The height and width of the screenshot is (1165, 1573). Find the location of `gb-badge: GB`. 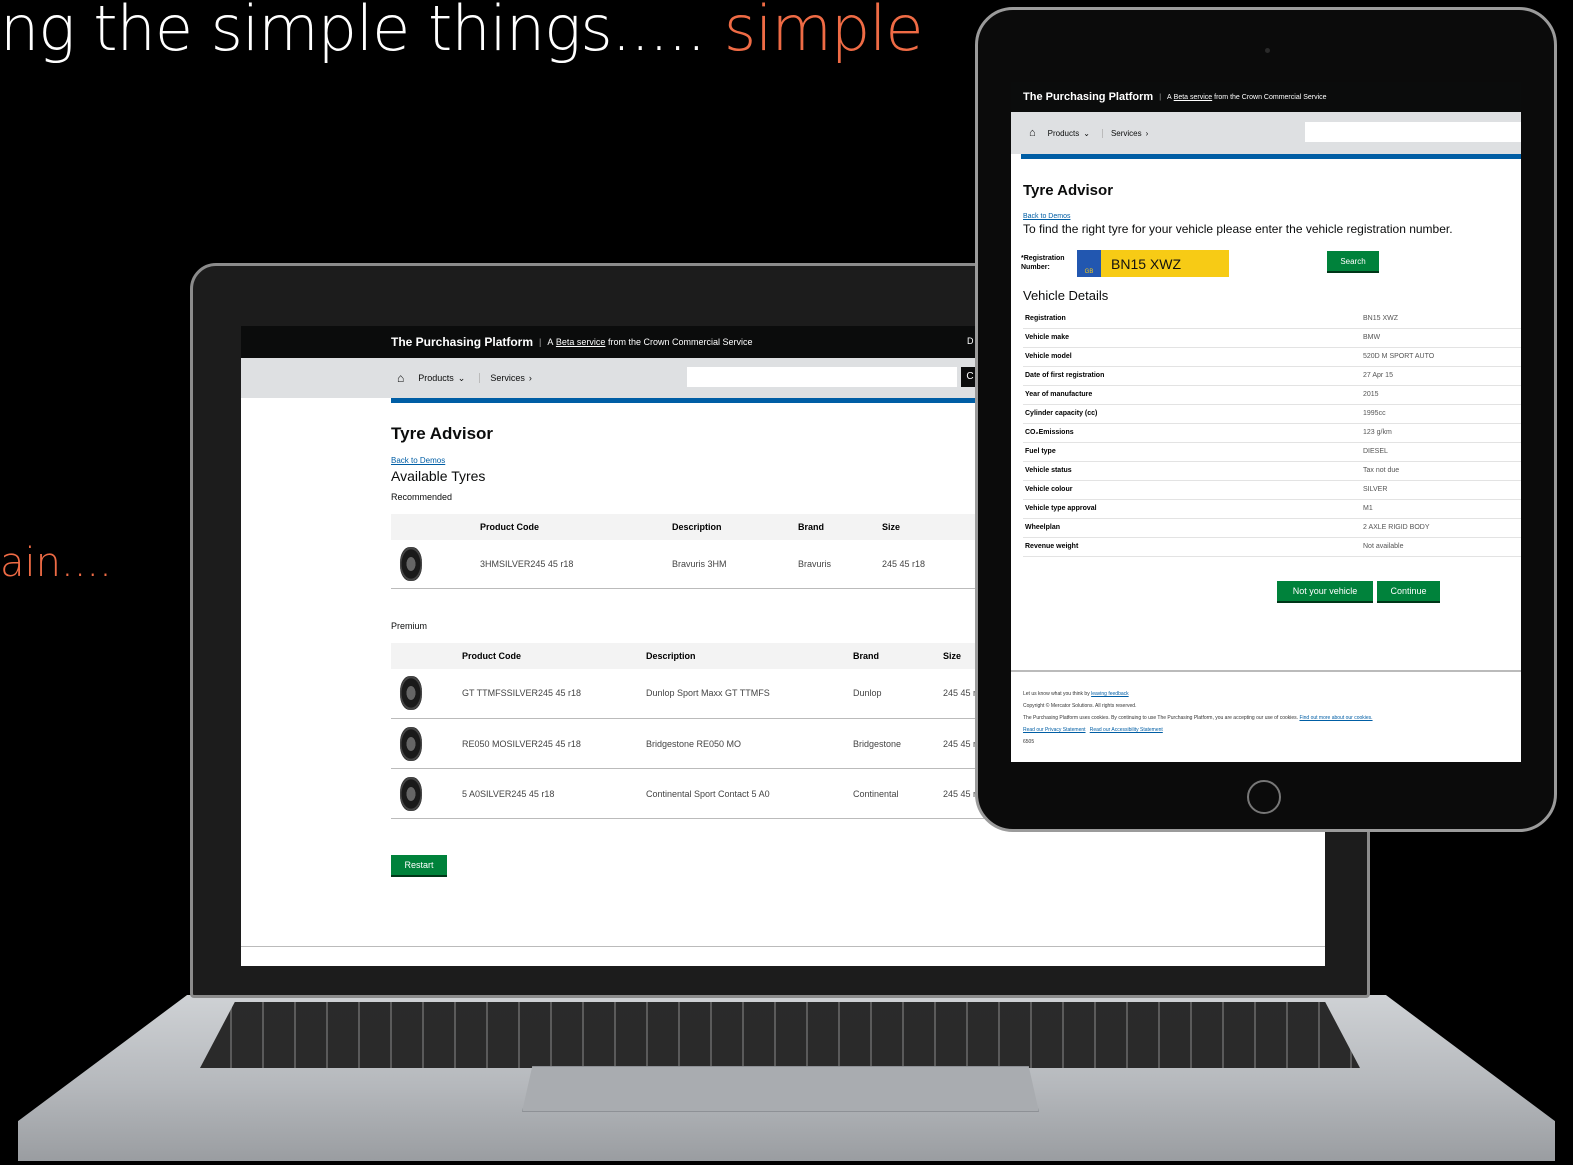

gb-badge: GB is located at coordinates (1089, 263).